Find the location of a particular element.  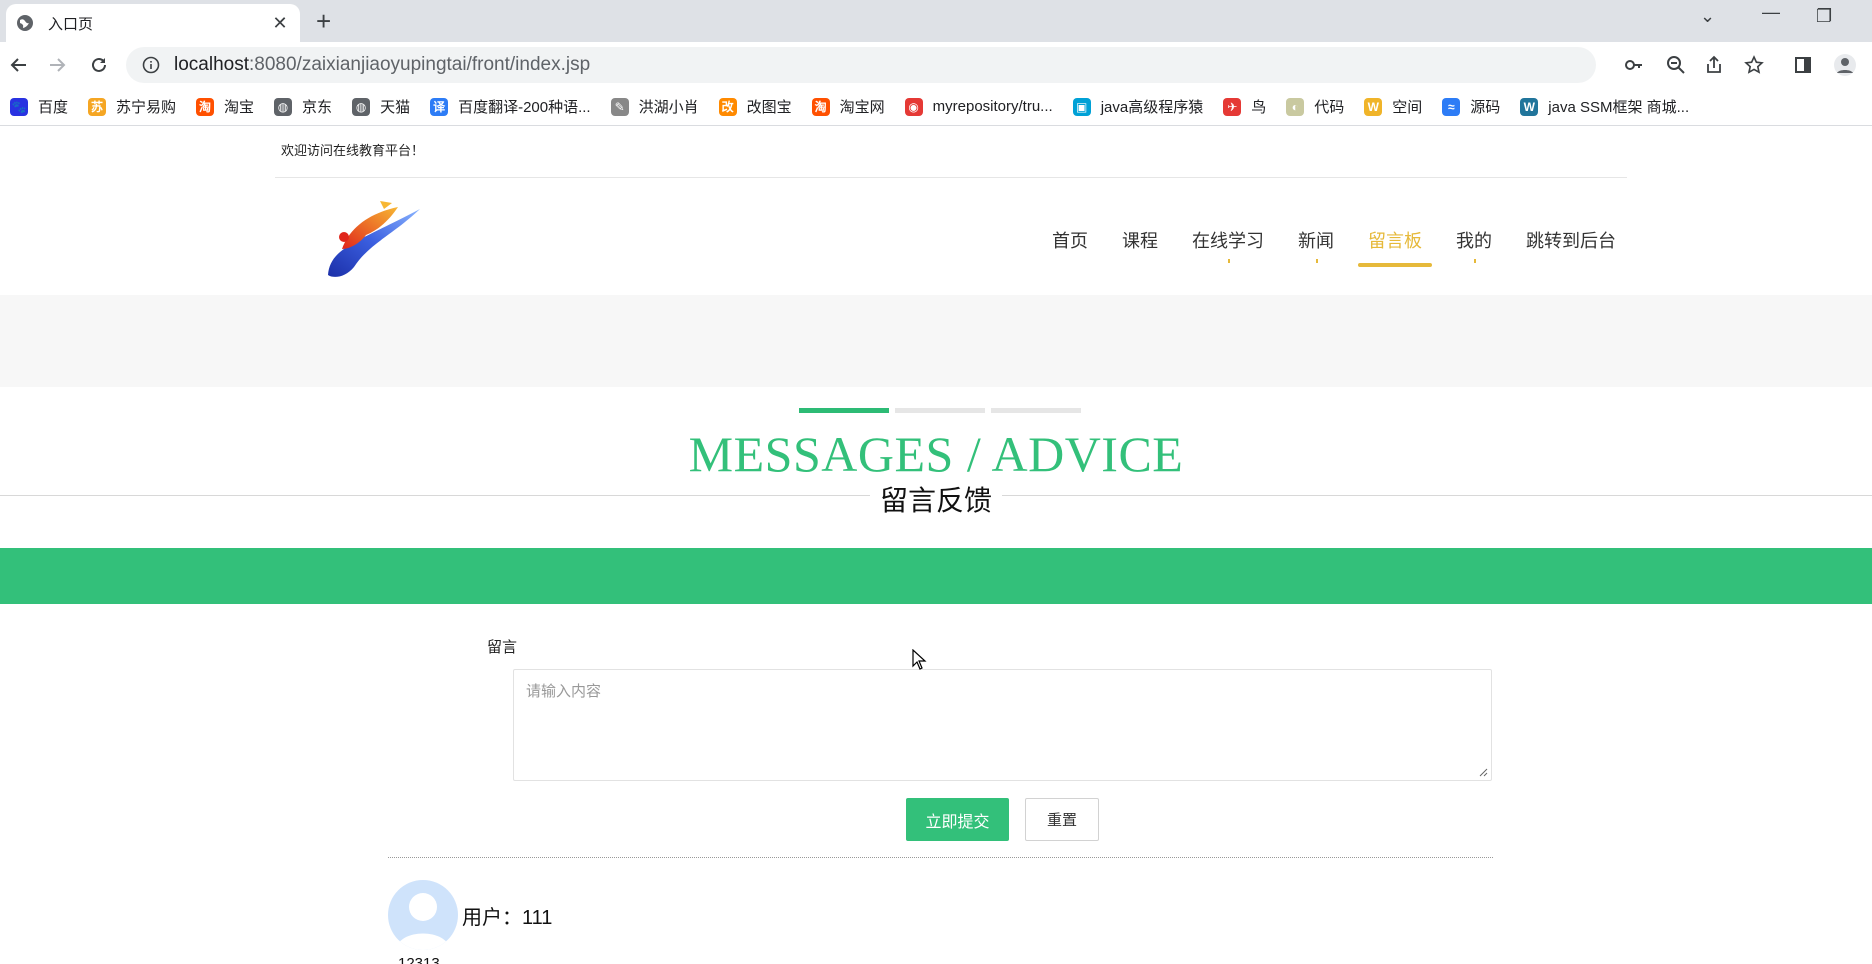

section-title-en: MESSAGES / ADVICE is located at coordinates (936, 454).